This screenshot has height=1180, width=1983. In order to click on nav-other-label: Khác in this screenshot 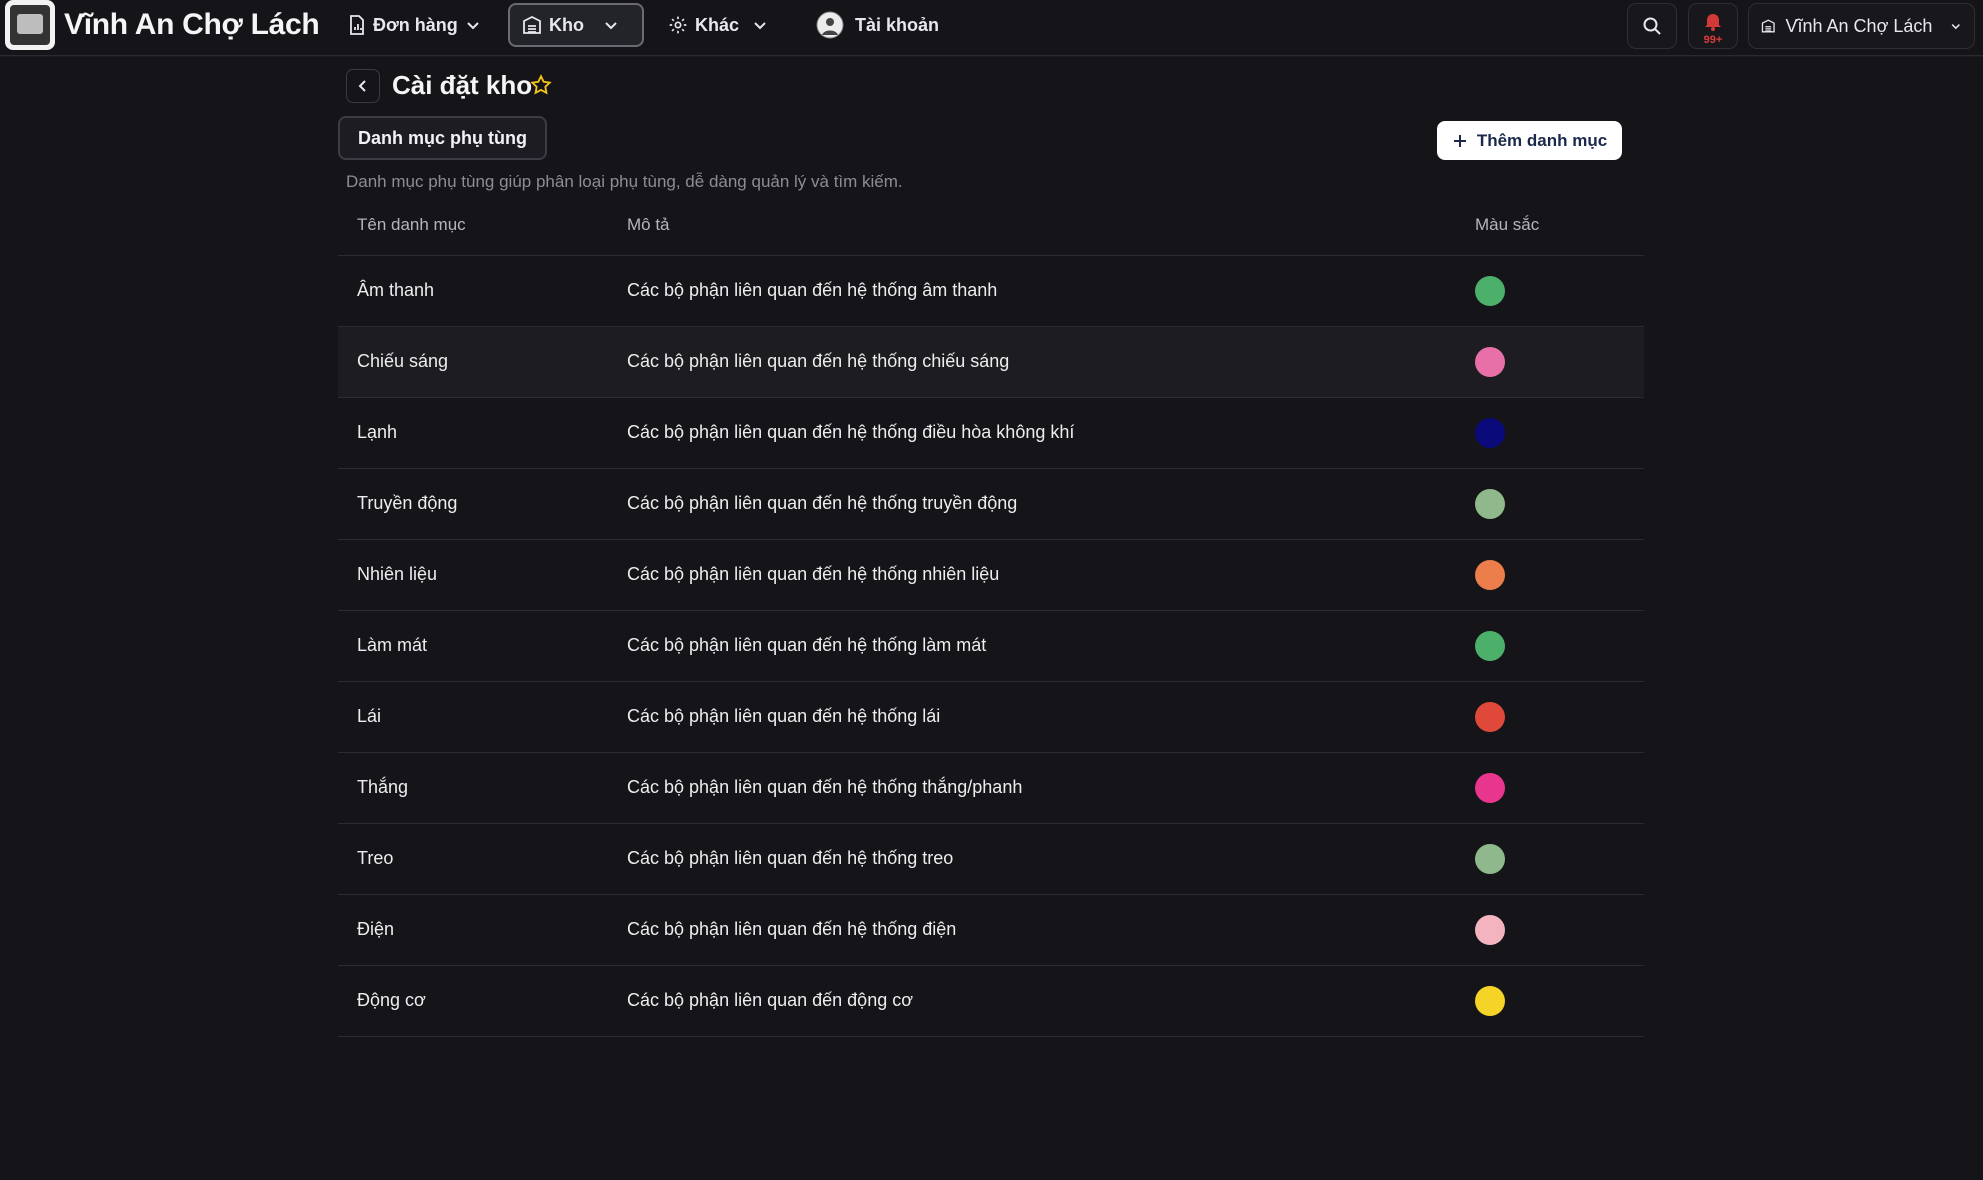, I will do `click(717, 24)`.